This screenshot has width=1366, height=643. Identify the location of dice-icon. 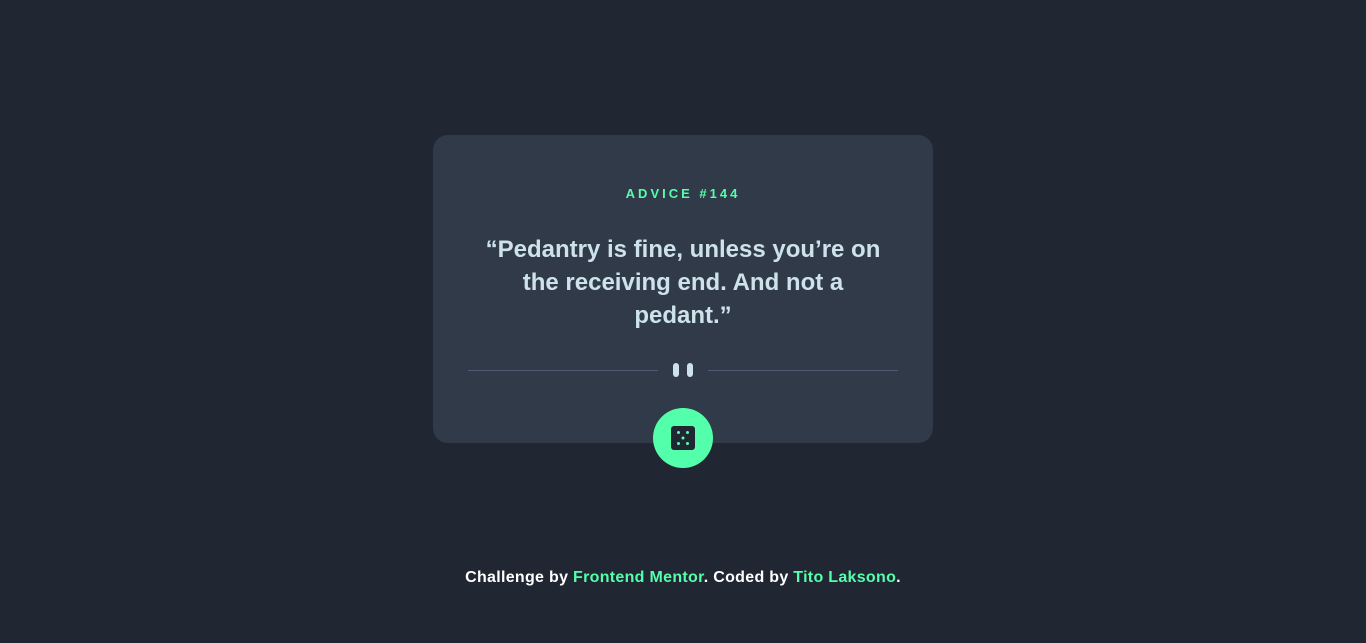
(683, 438).